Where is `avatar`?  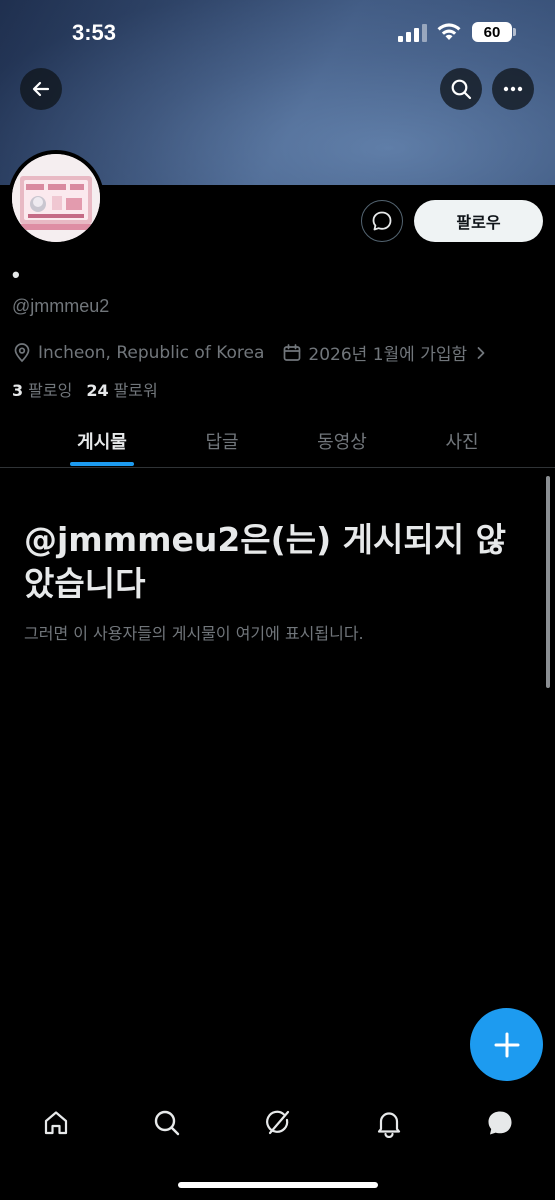
avatar is located at coordinates (56, 198).